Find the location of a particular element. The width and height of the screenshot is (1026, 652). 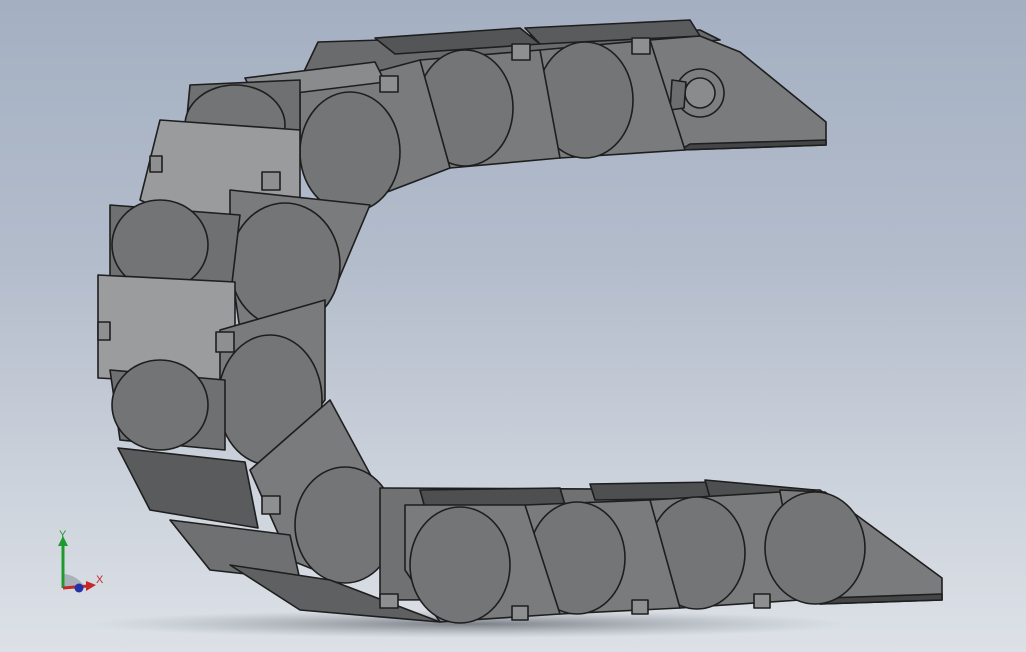

x-arrow-icon is located at coordinates (91, 586).